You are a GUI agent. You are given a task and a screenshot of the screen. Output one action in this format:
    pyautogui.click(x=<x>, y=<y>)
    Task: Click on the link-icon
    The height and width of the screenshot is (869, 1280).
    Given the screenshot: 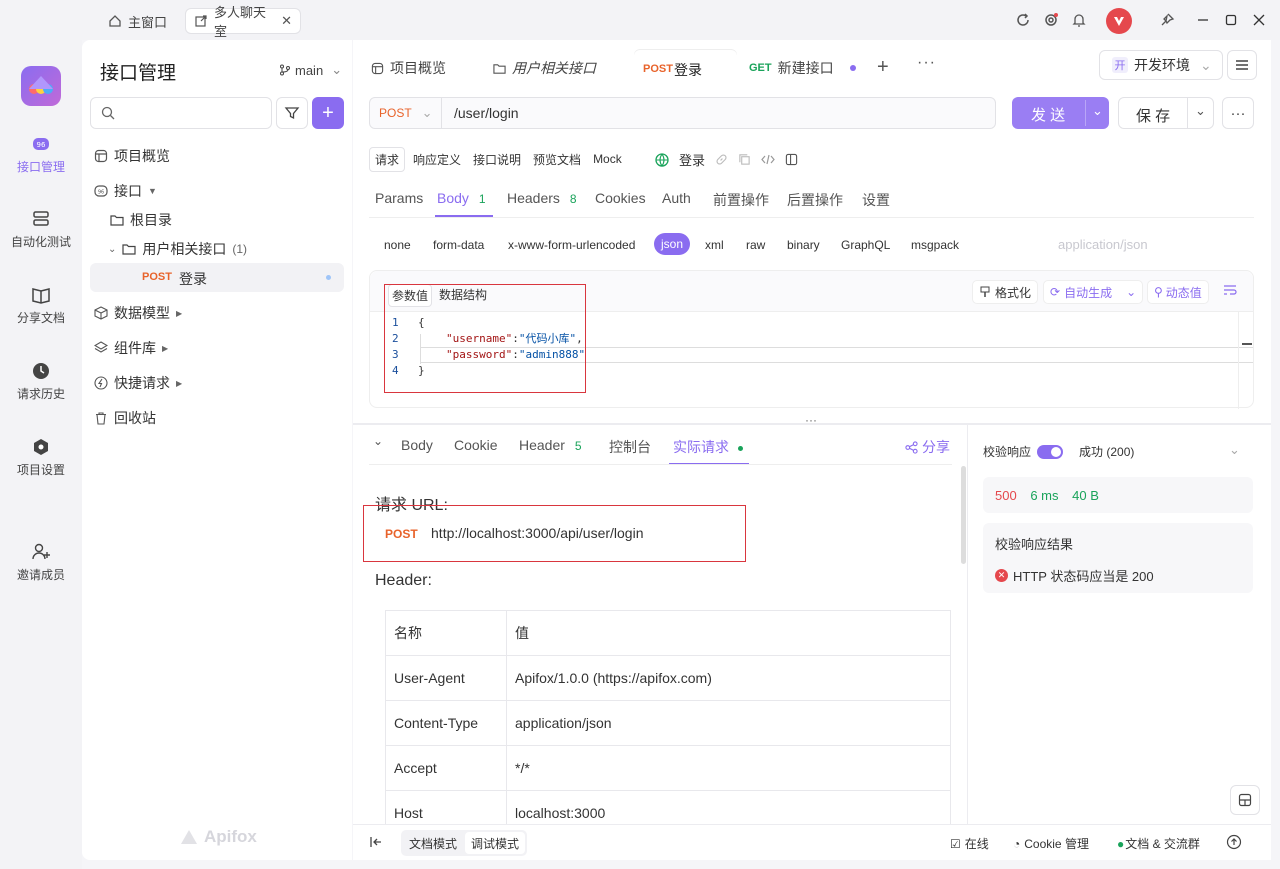 What is the action you would take?
    pyautogui.click(x=721, y=159)
    